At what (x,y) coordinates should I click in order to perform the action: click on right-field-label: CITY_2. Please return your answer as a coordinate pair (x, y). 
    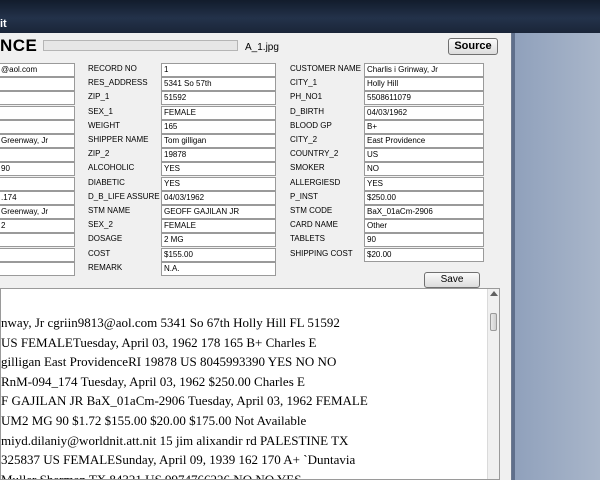
    Looking at the image, I should click on (304, 139).